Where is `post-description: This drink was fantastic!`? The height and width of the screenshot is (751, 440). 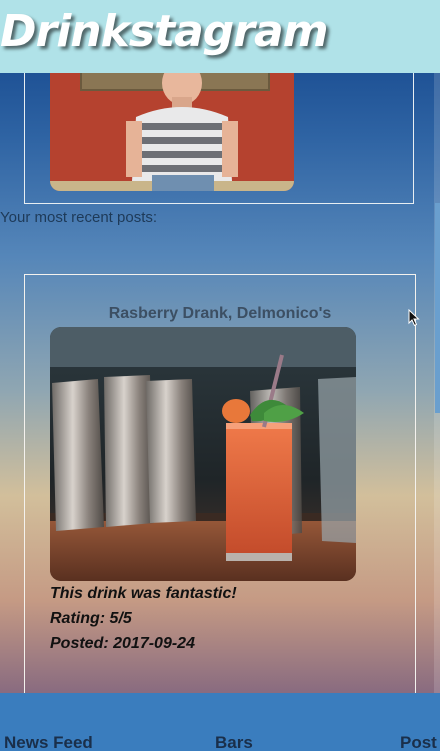
post-description: This drink was fantastic! is located at coordinates (143, 593).